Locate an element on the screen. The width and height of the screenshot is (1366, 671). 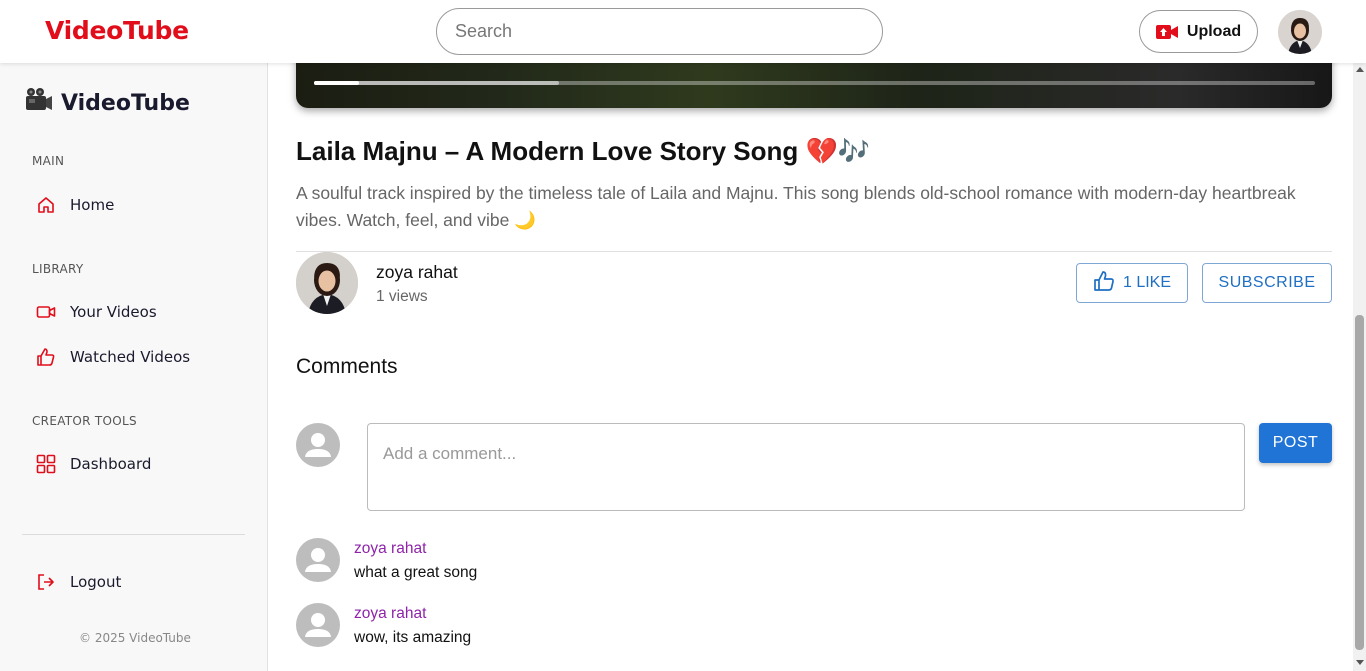
view-count: 1 views is located at coordinates (402, 296).